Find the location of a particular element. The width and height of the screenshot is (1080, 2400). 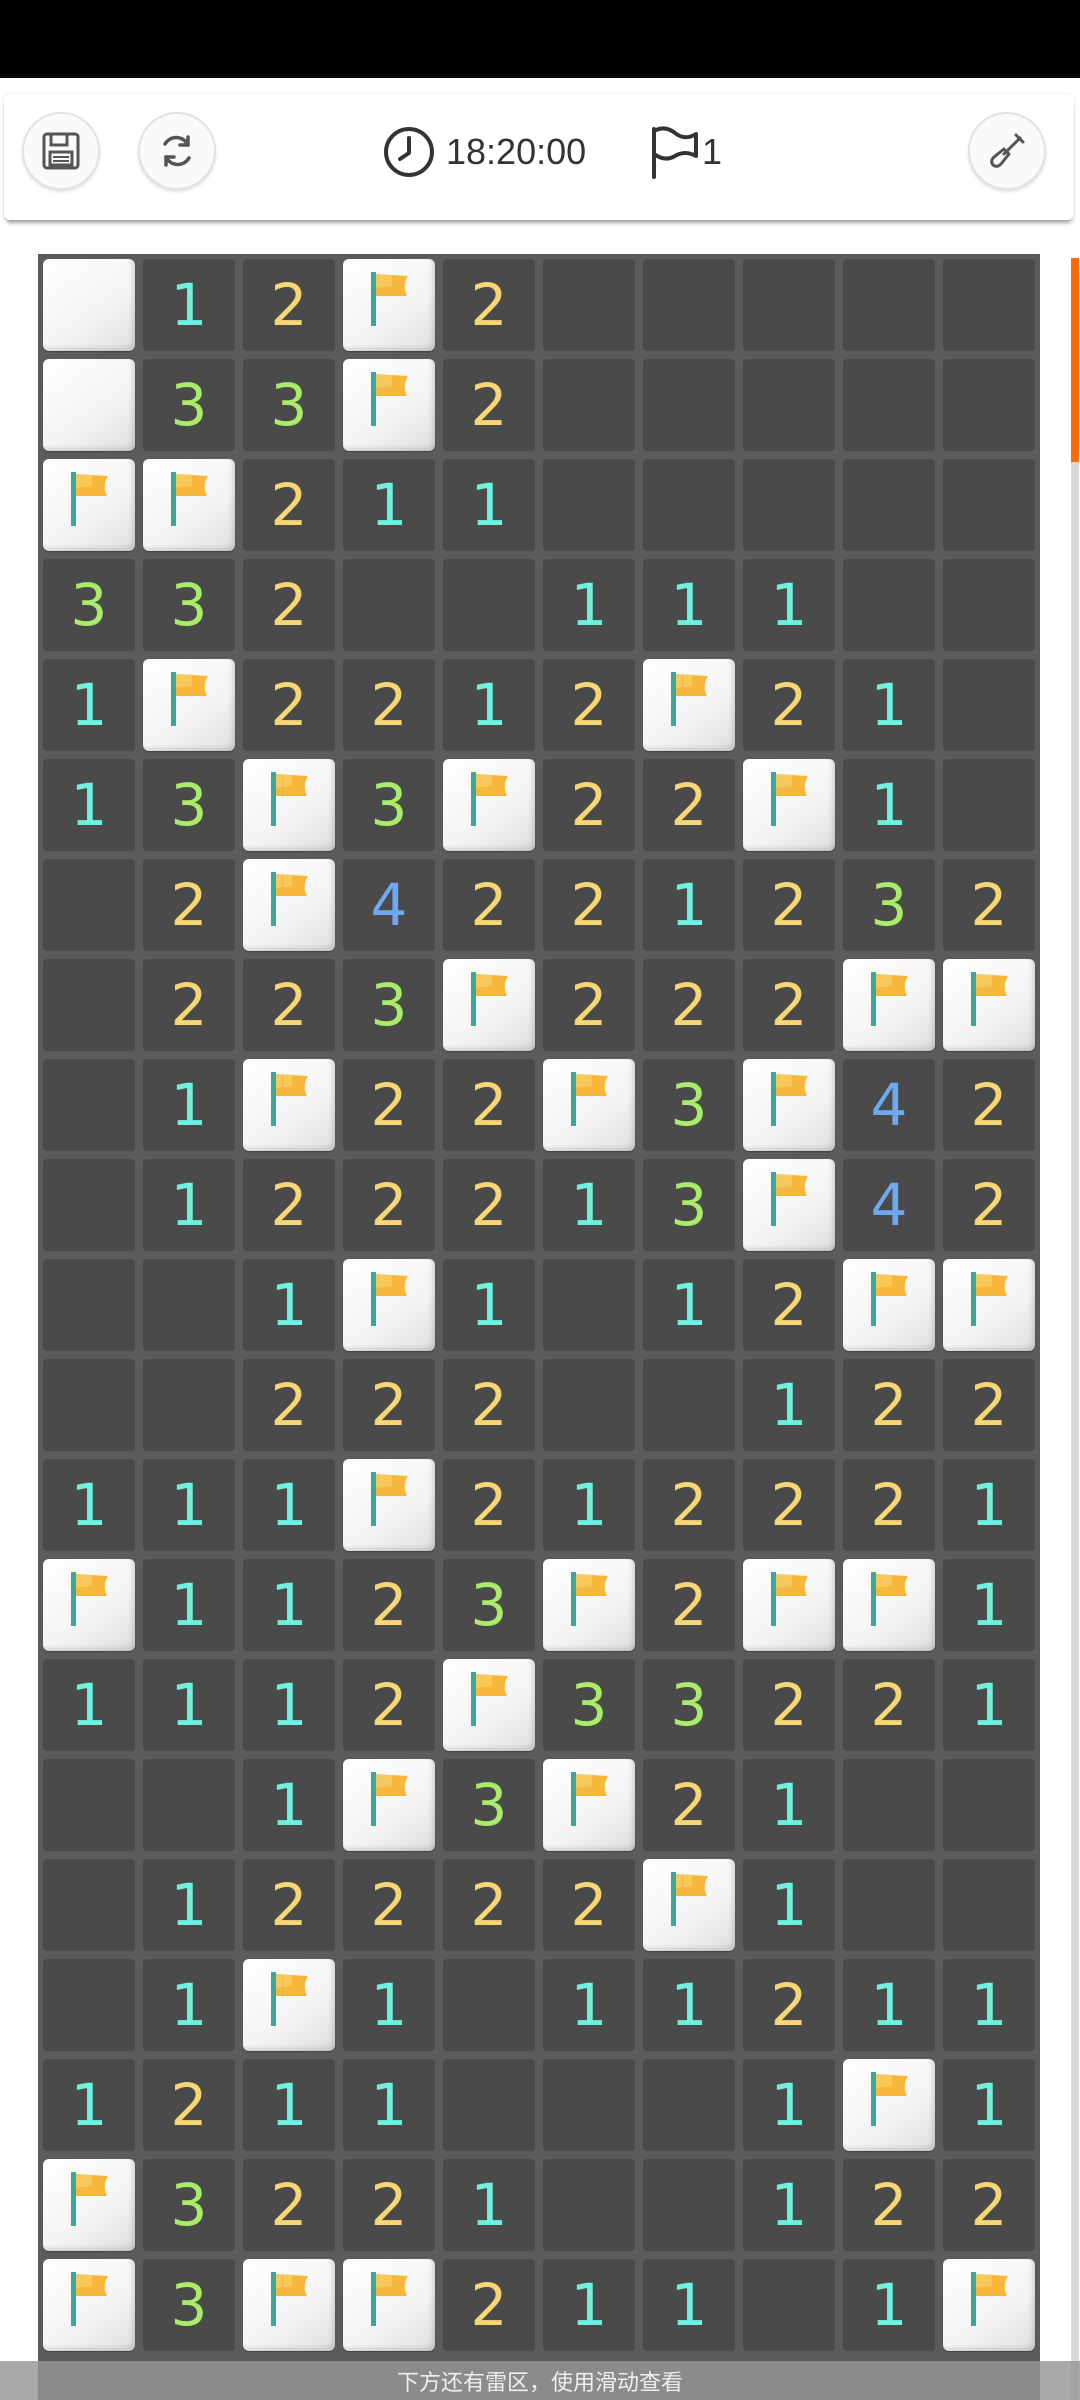

unrevealed-cell is located at coordinates (89, 405).